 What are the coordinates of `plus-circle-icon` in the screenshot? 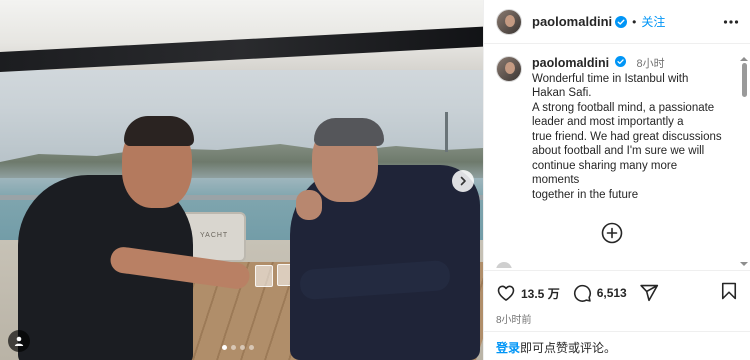 It's located at (612, 233).